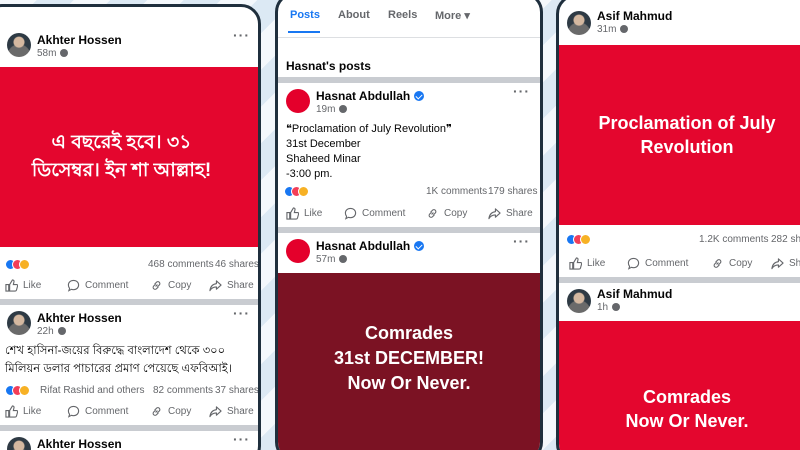 Image resolution: width=800 pixels, height=450 pixels. I want to click on tab-reels: Reels, so click(402, 15).